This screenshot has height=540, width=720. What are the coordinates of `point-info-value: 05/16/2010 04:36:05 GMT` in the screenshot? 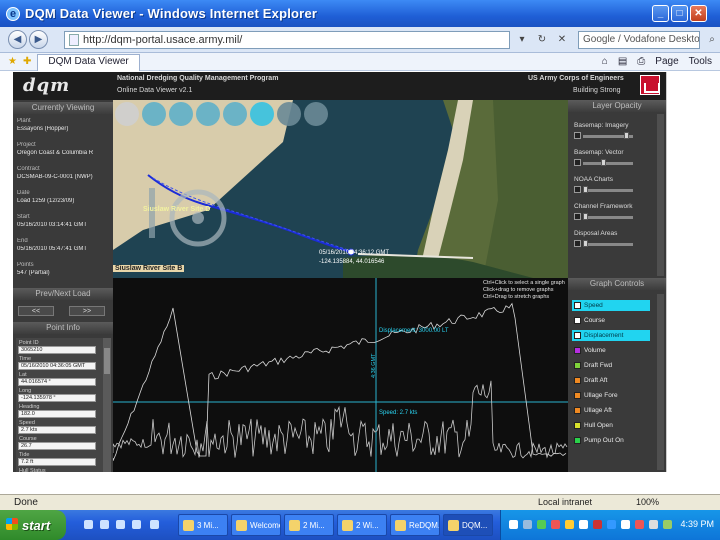 It's located at (57, 366).